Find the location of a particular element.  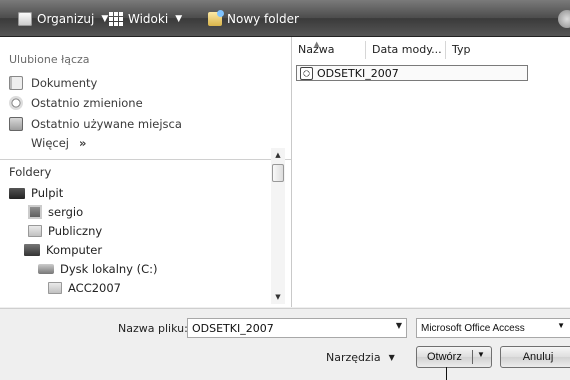

favorite-link-recently-changed: Ostatnio zmienione is located at coordinates (76, 103).